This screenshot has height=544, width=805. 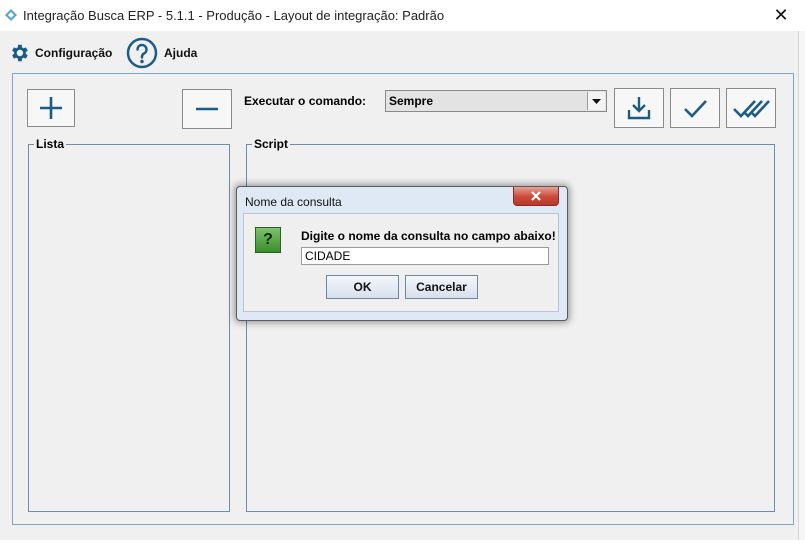 What do you see at coordinates (411, 101) in the screenshot?
I see `execute-command-value: Sempre` at bounding box center [411, 101].